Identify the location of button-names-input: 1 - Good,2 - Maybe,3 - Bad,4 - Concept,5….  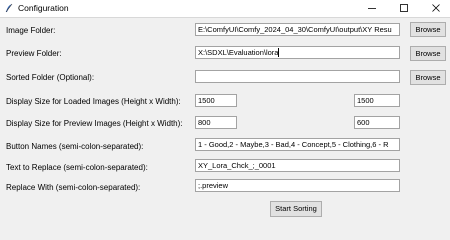
(297, 144).